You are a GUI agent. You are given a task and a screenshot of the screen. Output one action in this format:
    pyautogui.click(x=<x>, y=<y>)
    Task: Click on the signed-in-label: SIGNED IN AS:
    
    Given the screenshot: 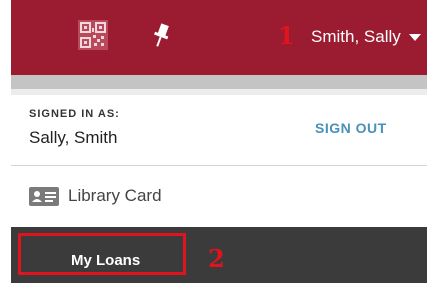 What is the action you would take?
    pyautogui.click(x=74, y=114)
    